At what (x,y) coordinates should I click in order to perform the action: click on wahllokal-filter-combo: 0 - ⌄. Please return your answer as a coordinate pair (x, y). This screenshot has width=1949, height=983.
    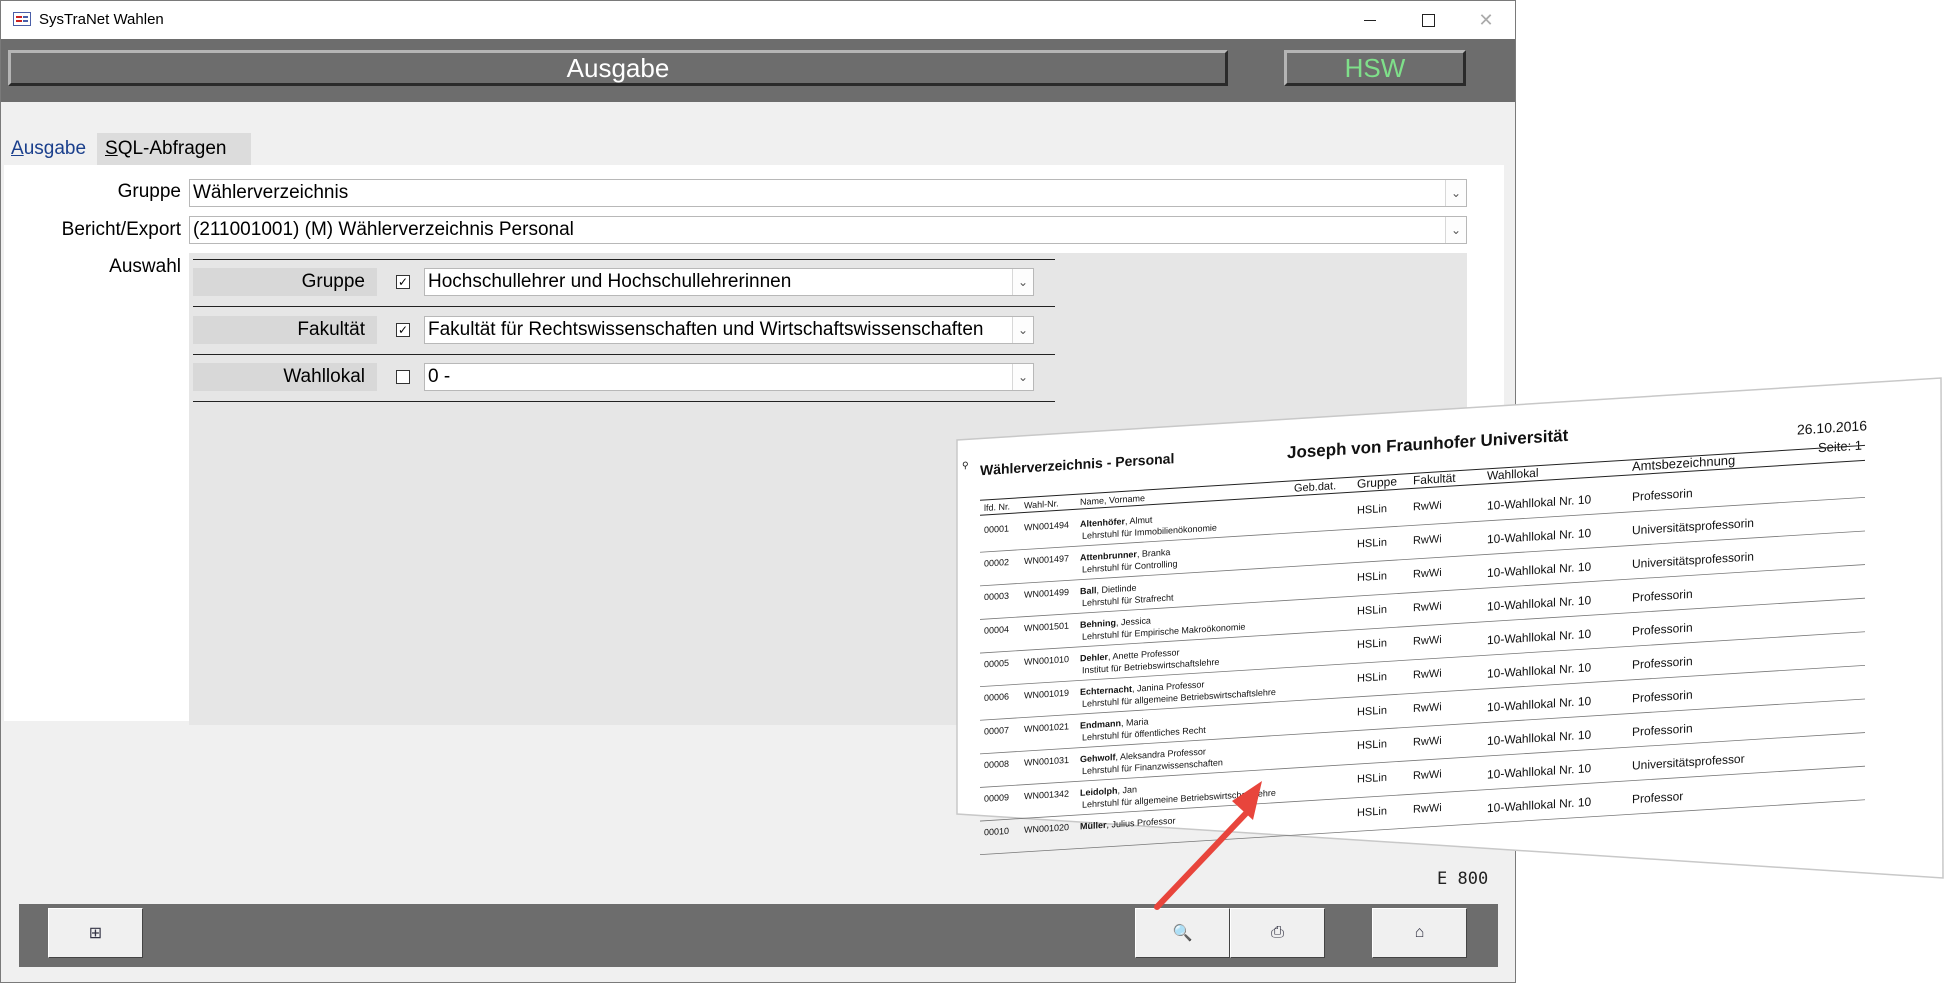
    Looking at the image, I should click on (729, 377).